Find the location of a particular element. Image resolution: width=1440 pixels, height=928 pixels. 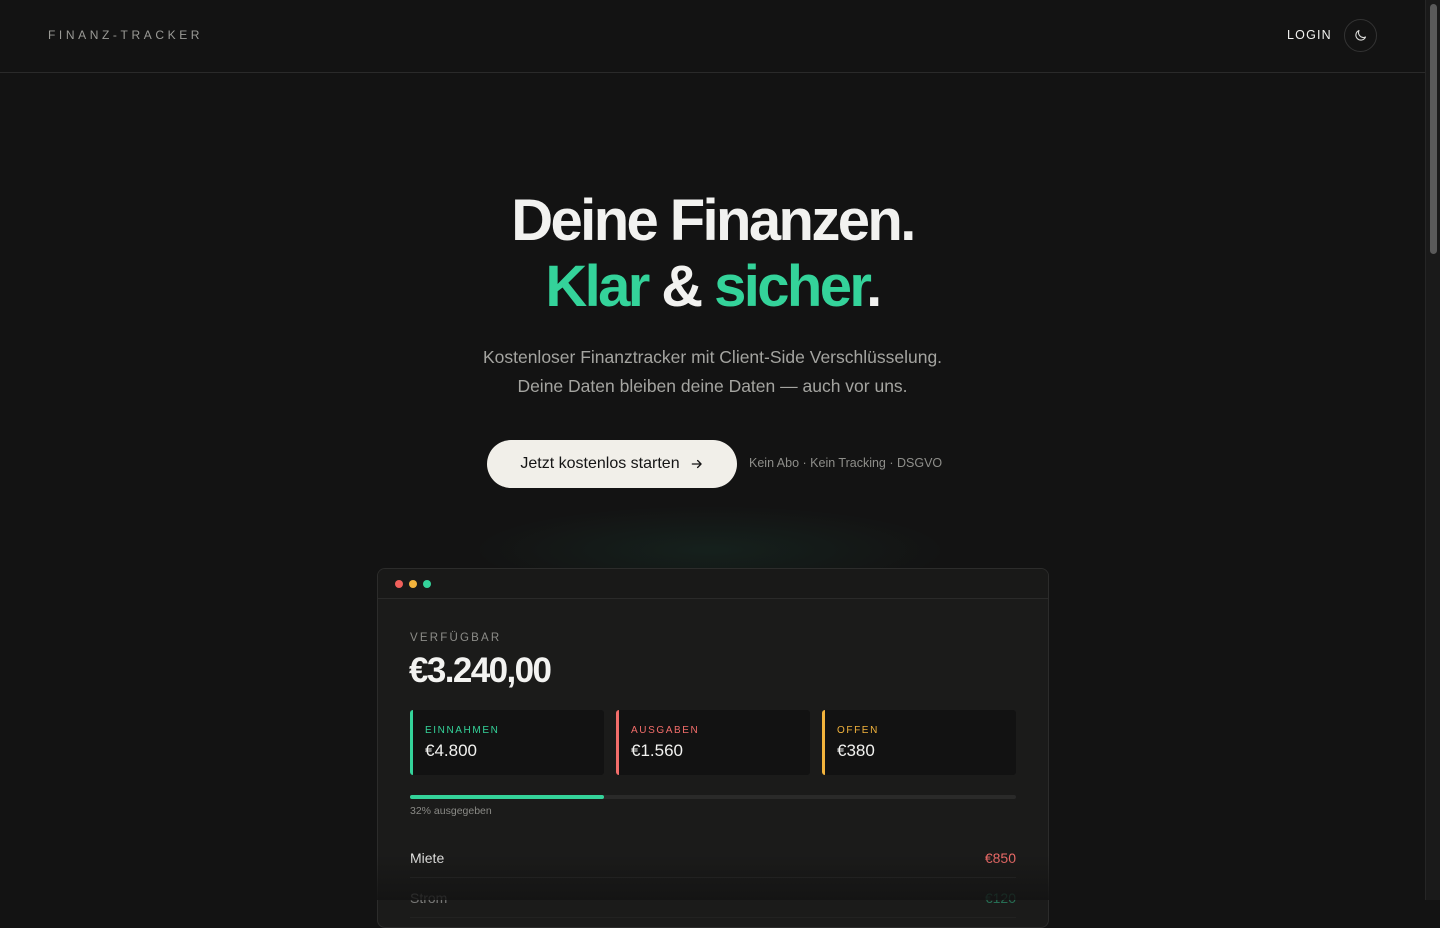

stat-card-expenses: AUSGABEN €1.560 is located at coordinates (713, 742).